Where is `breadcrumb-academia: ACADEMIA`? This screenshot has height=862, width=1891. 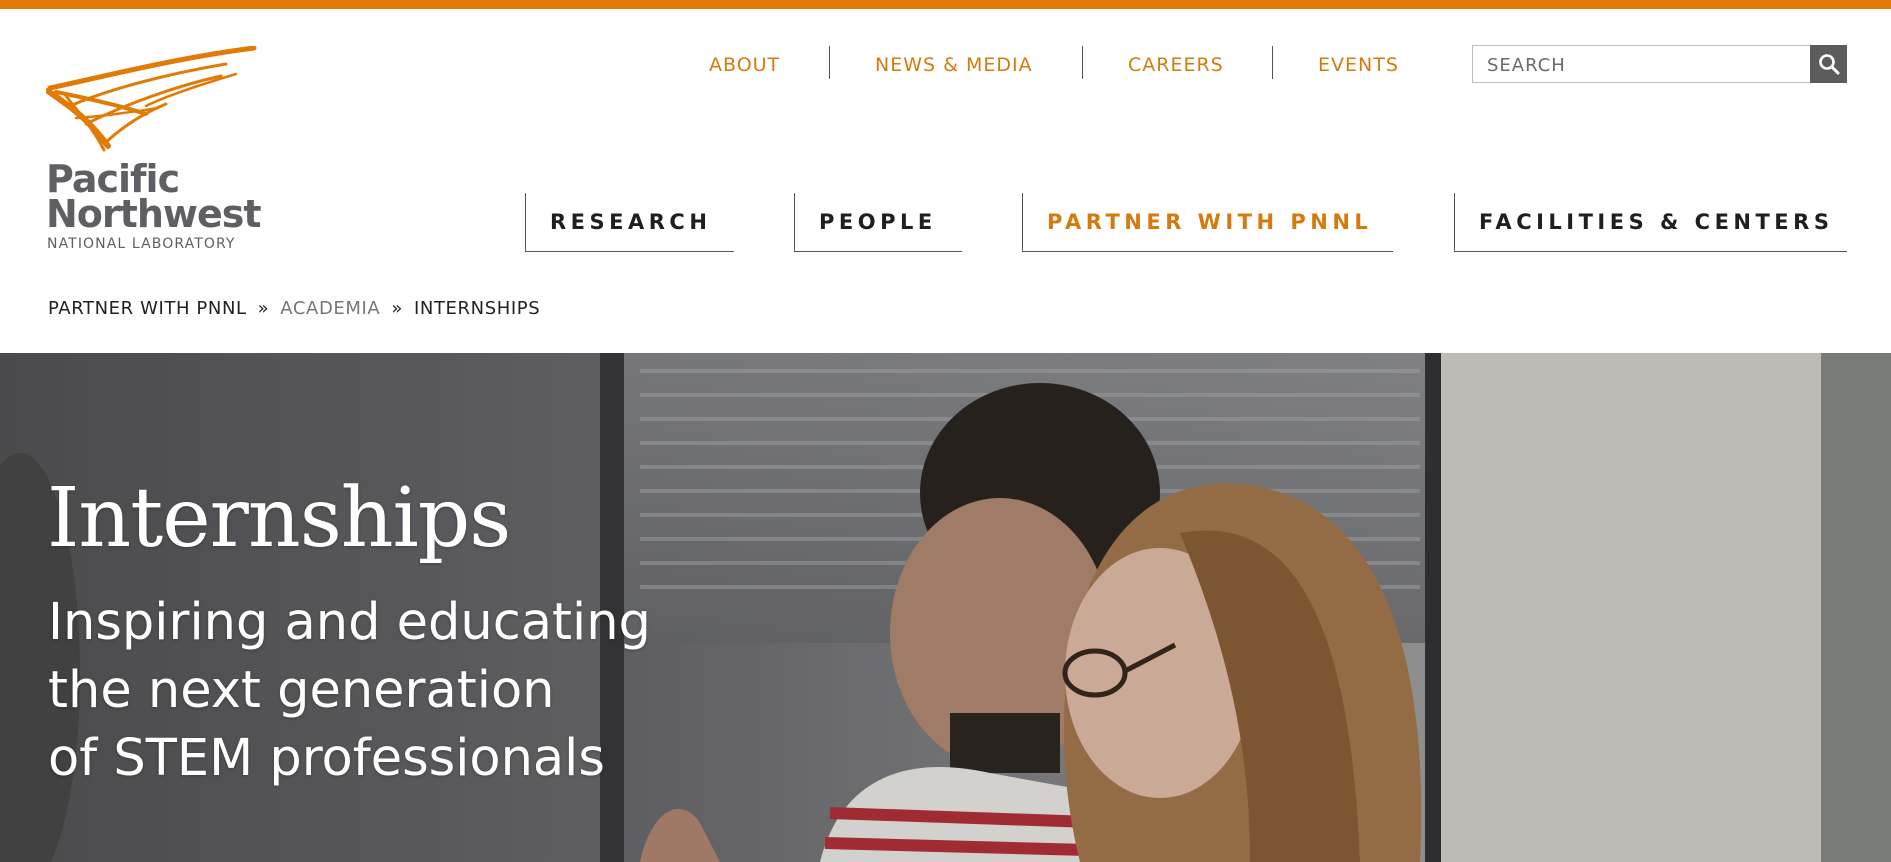
breadcrumb-academia: ACADEMIA is located at coordinates (330, 308).